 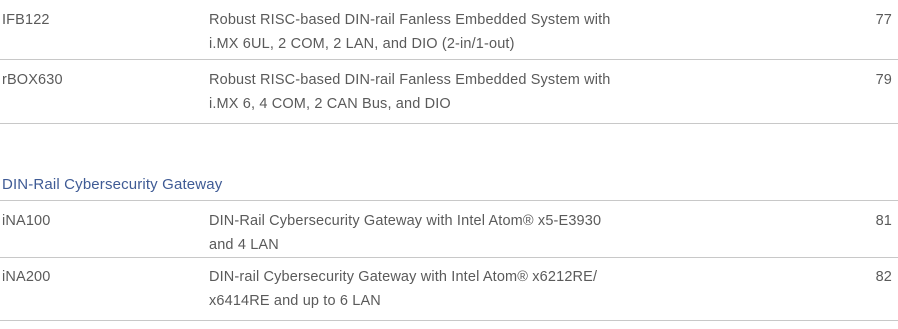 What do you see at coordinates (883, 277) in the screenshot?
I see `page-number: 82` at bounding box center [883, 277].